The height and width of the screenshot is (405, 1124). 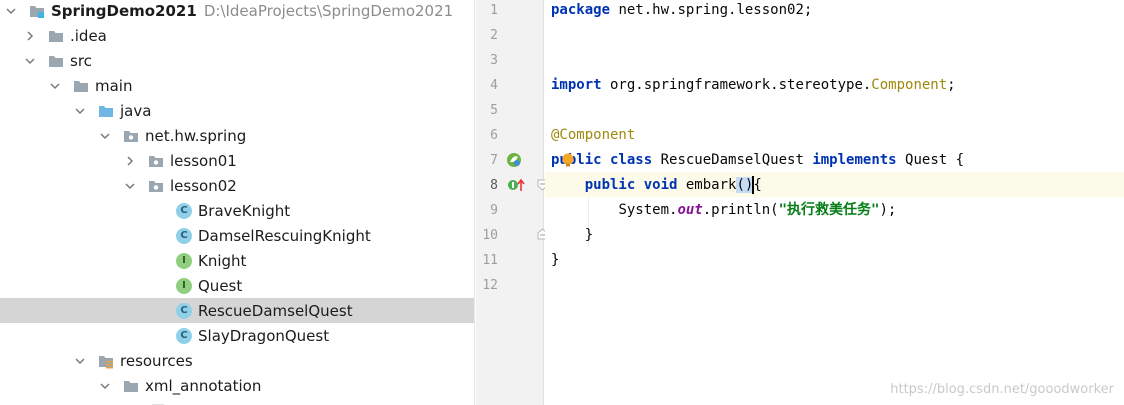 I want to click on keyword-package: package, so click(x=581, y=10).